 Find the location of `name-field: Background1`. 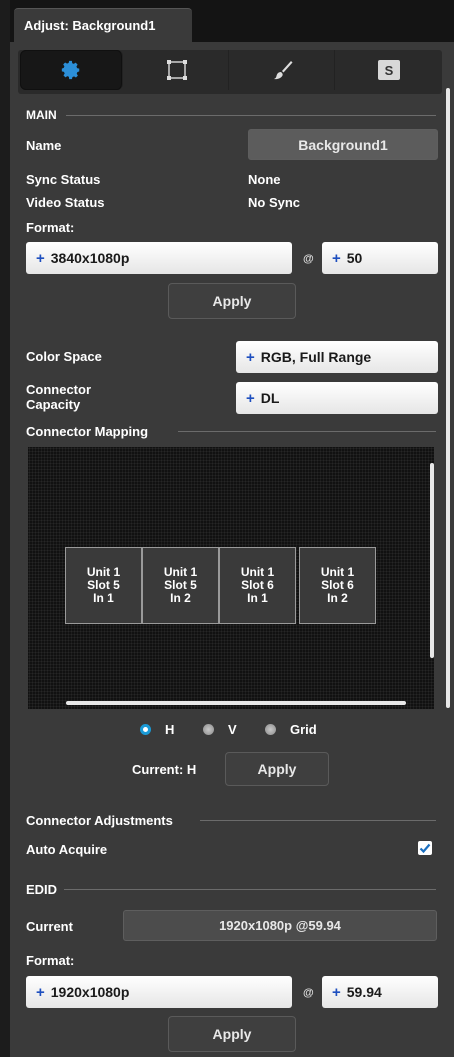

name-field: Background1 is located at coordinates (343, 144).